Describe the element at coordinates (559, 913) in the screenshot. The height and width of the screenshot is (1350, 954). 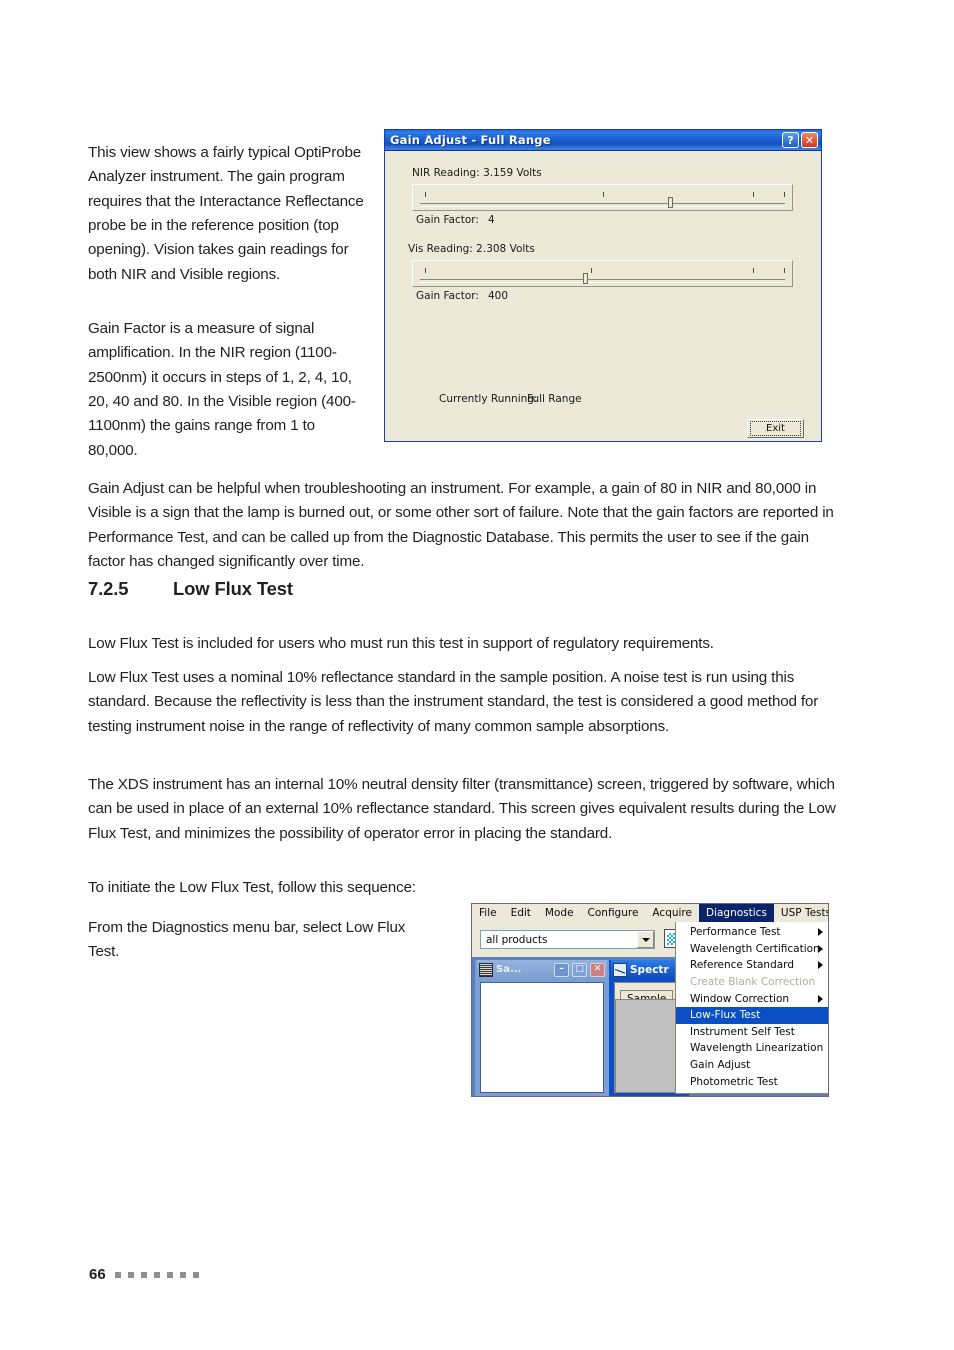
I see `menu-item-mode: Mode` at that location.